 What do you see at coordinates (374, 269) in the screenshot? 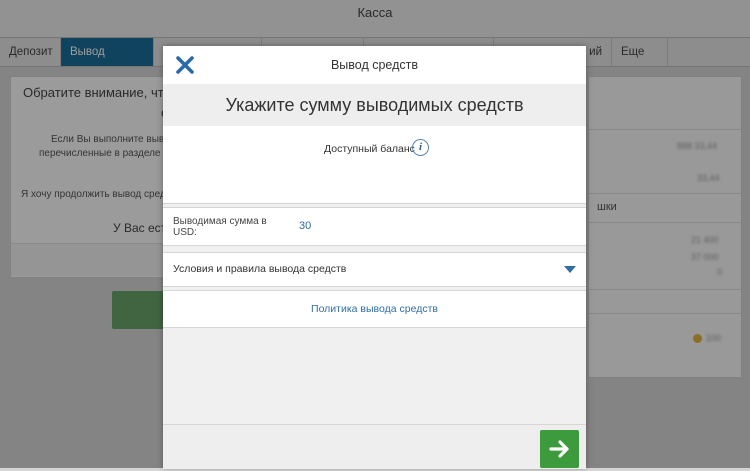
I see `terms-dropdown: Условия и правила вывода средств` at bounding box center [374, 269].